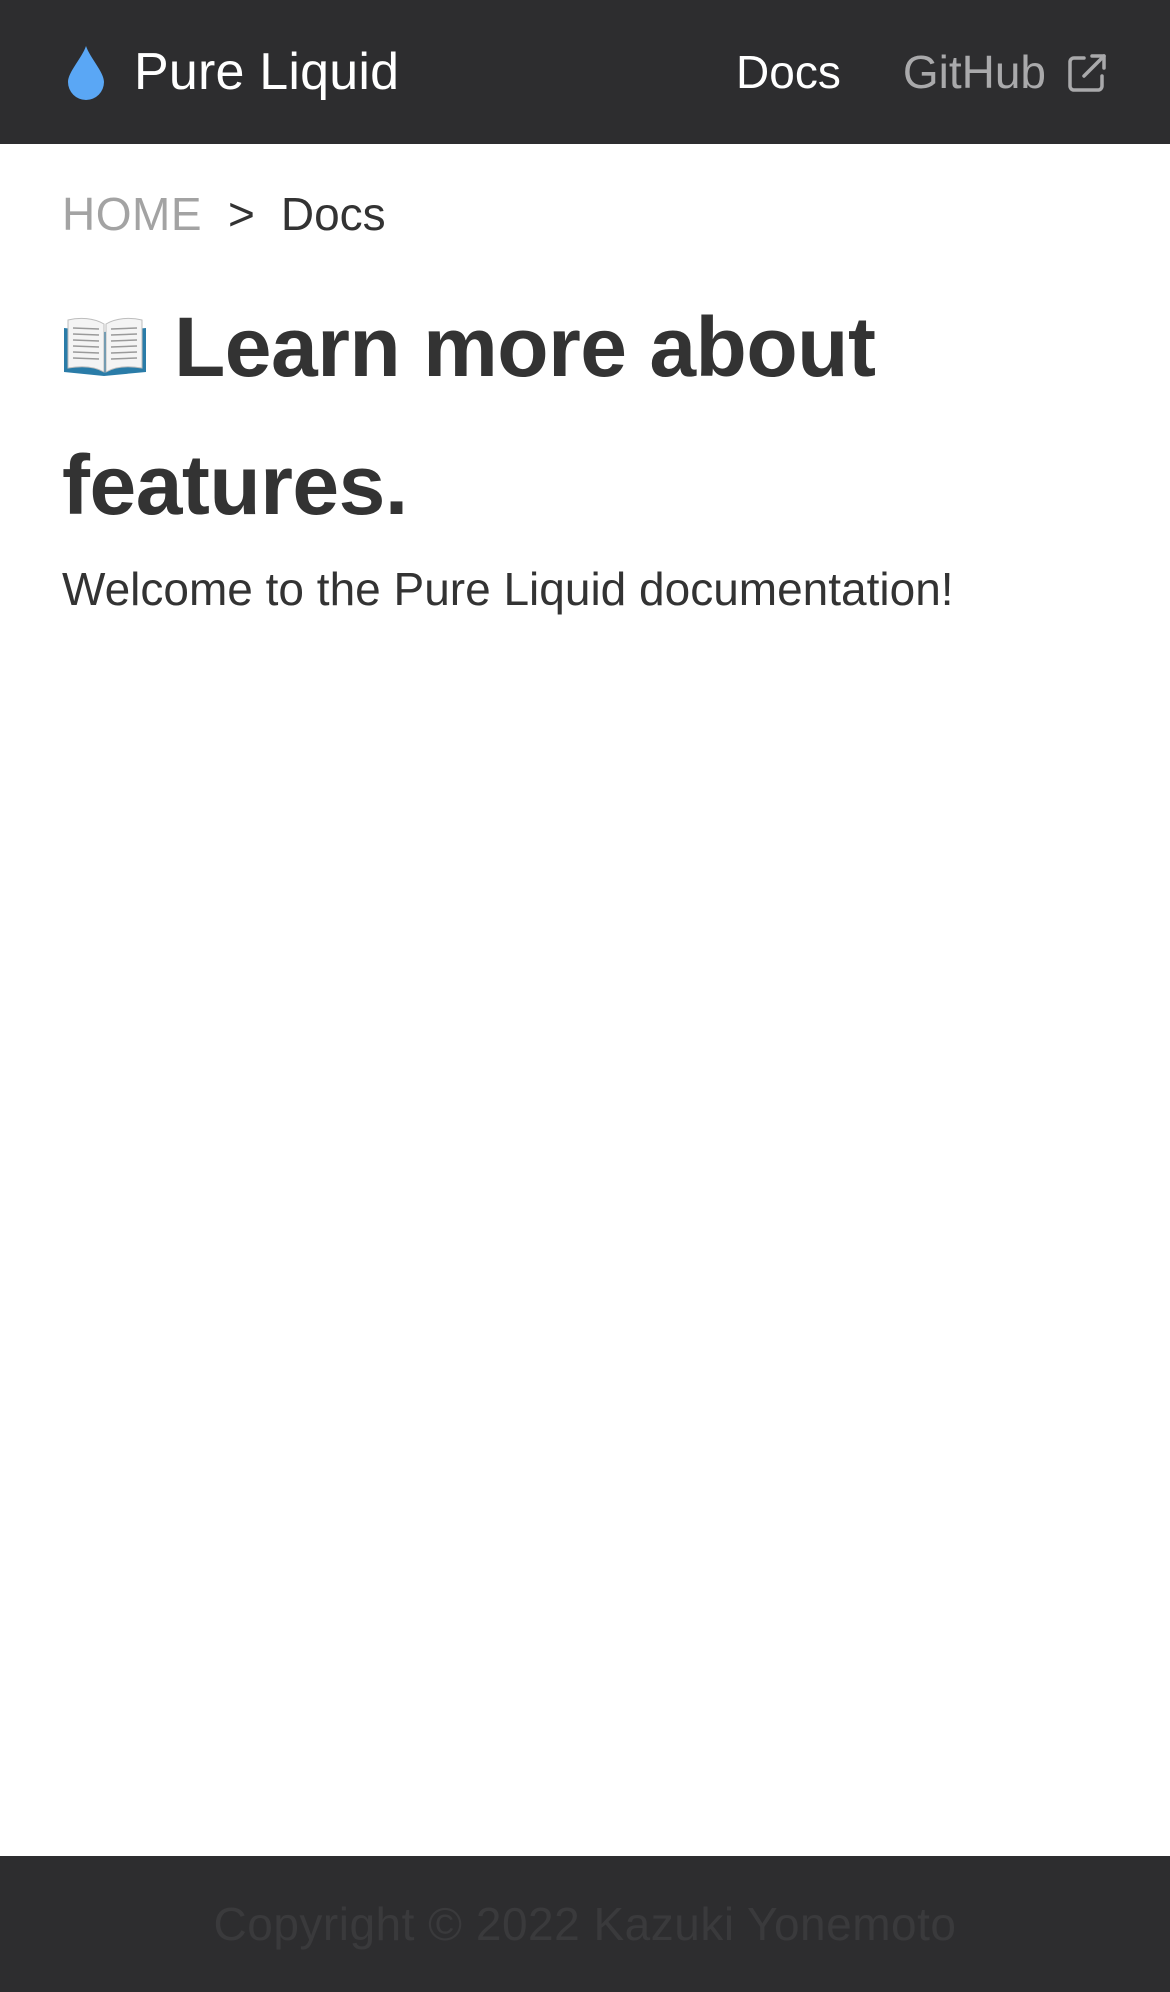  Describe the element at coordinates (105, 328) in the screenshot. I see `open-book-icon` at that location.